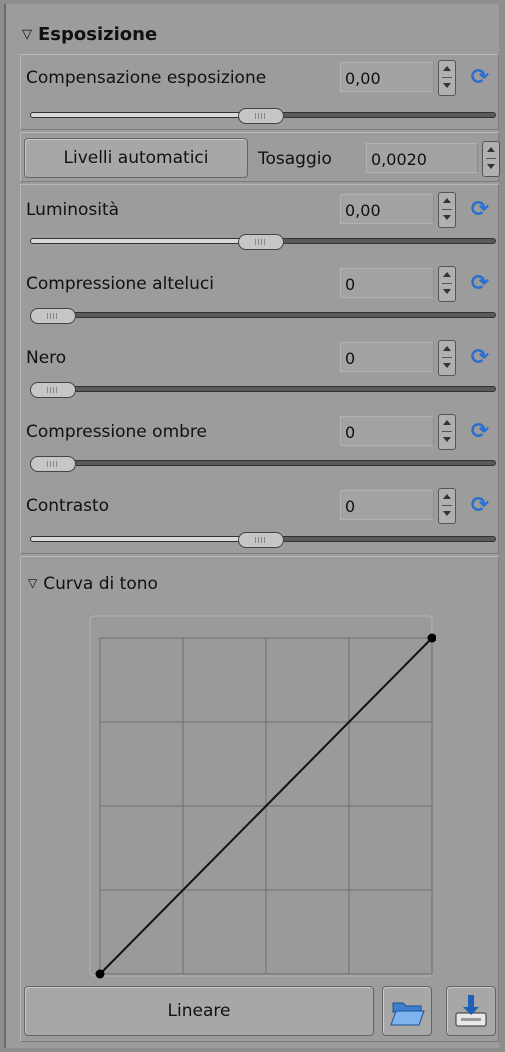 The image size is (505, 1052). I want to click on brightness-value-field: 0,00, so click(387, 209).